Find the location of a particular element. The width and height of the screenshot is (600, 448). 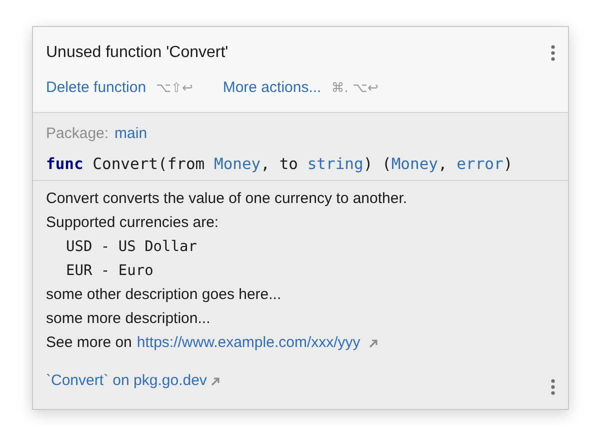

description-text: See more on is located at coordinates (89, 343).